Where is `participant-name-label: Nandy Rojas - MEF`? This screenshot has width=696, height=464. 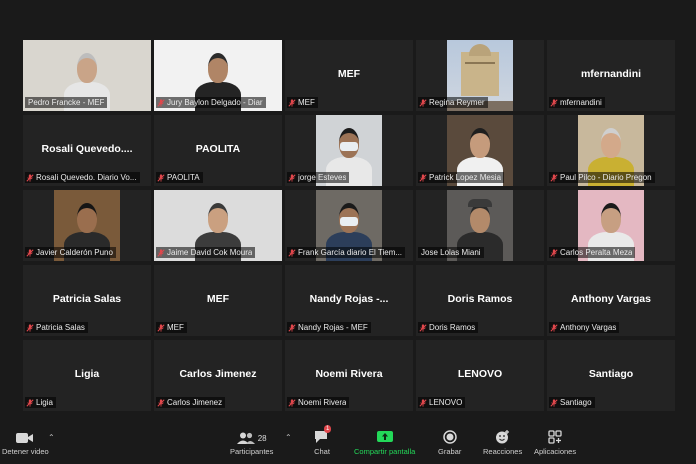
participant-name-label: Nandy Rojas - MEF is located at coordinates (329, 327).